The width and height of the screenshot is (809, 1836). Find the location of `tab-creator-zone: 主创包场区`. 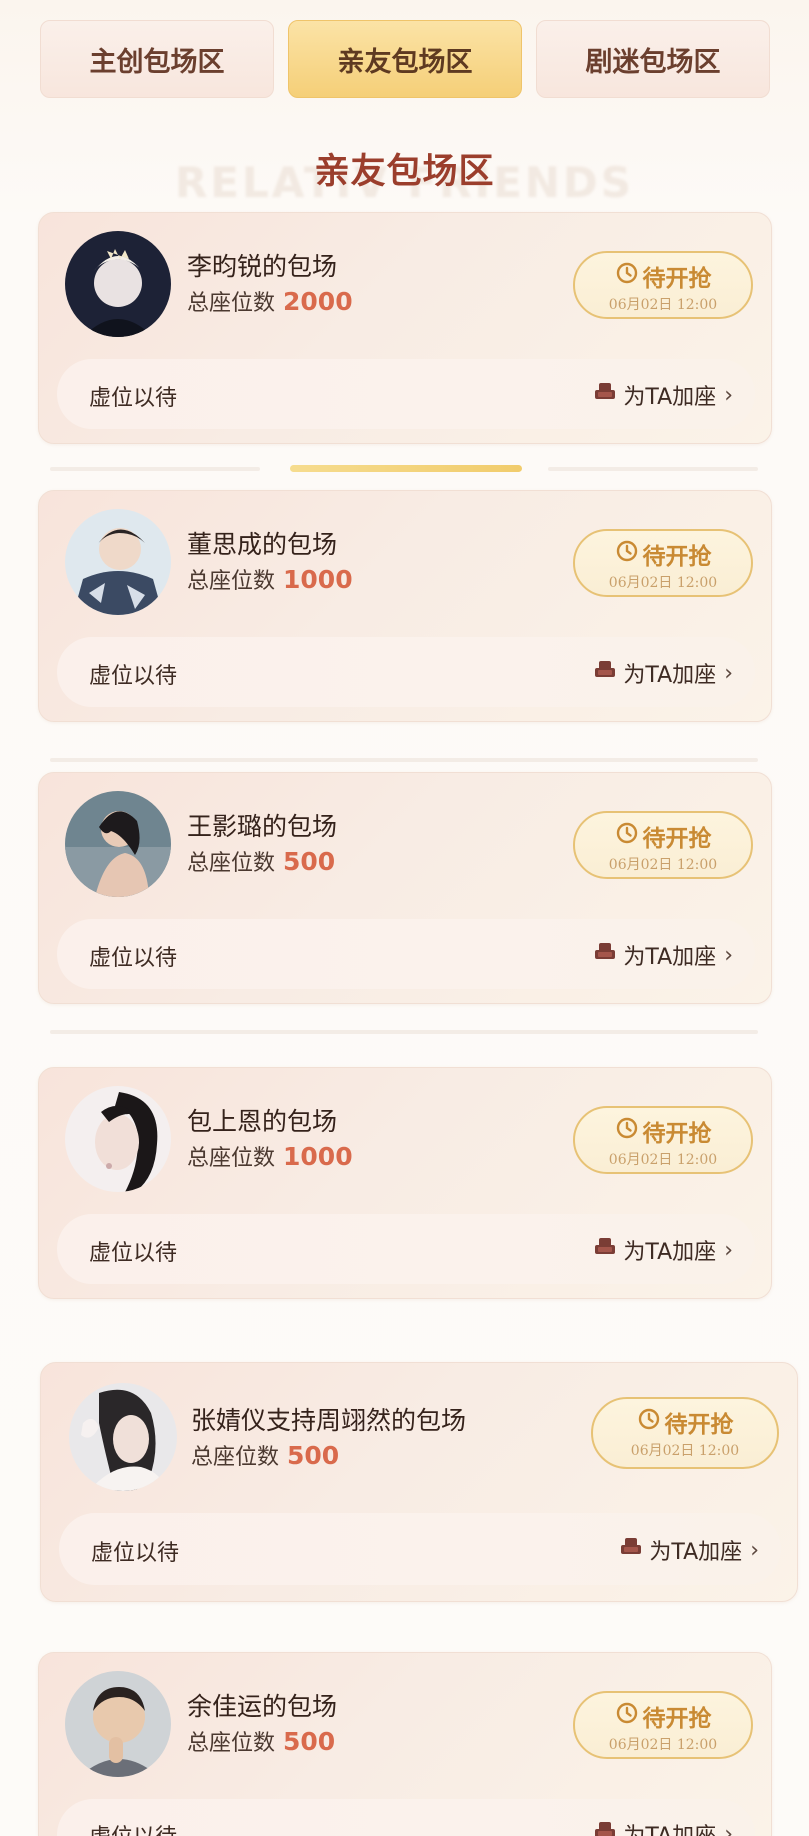

tab-creator-zone: 主创包场区 is located at coordinates (157, 59).